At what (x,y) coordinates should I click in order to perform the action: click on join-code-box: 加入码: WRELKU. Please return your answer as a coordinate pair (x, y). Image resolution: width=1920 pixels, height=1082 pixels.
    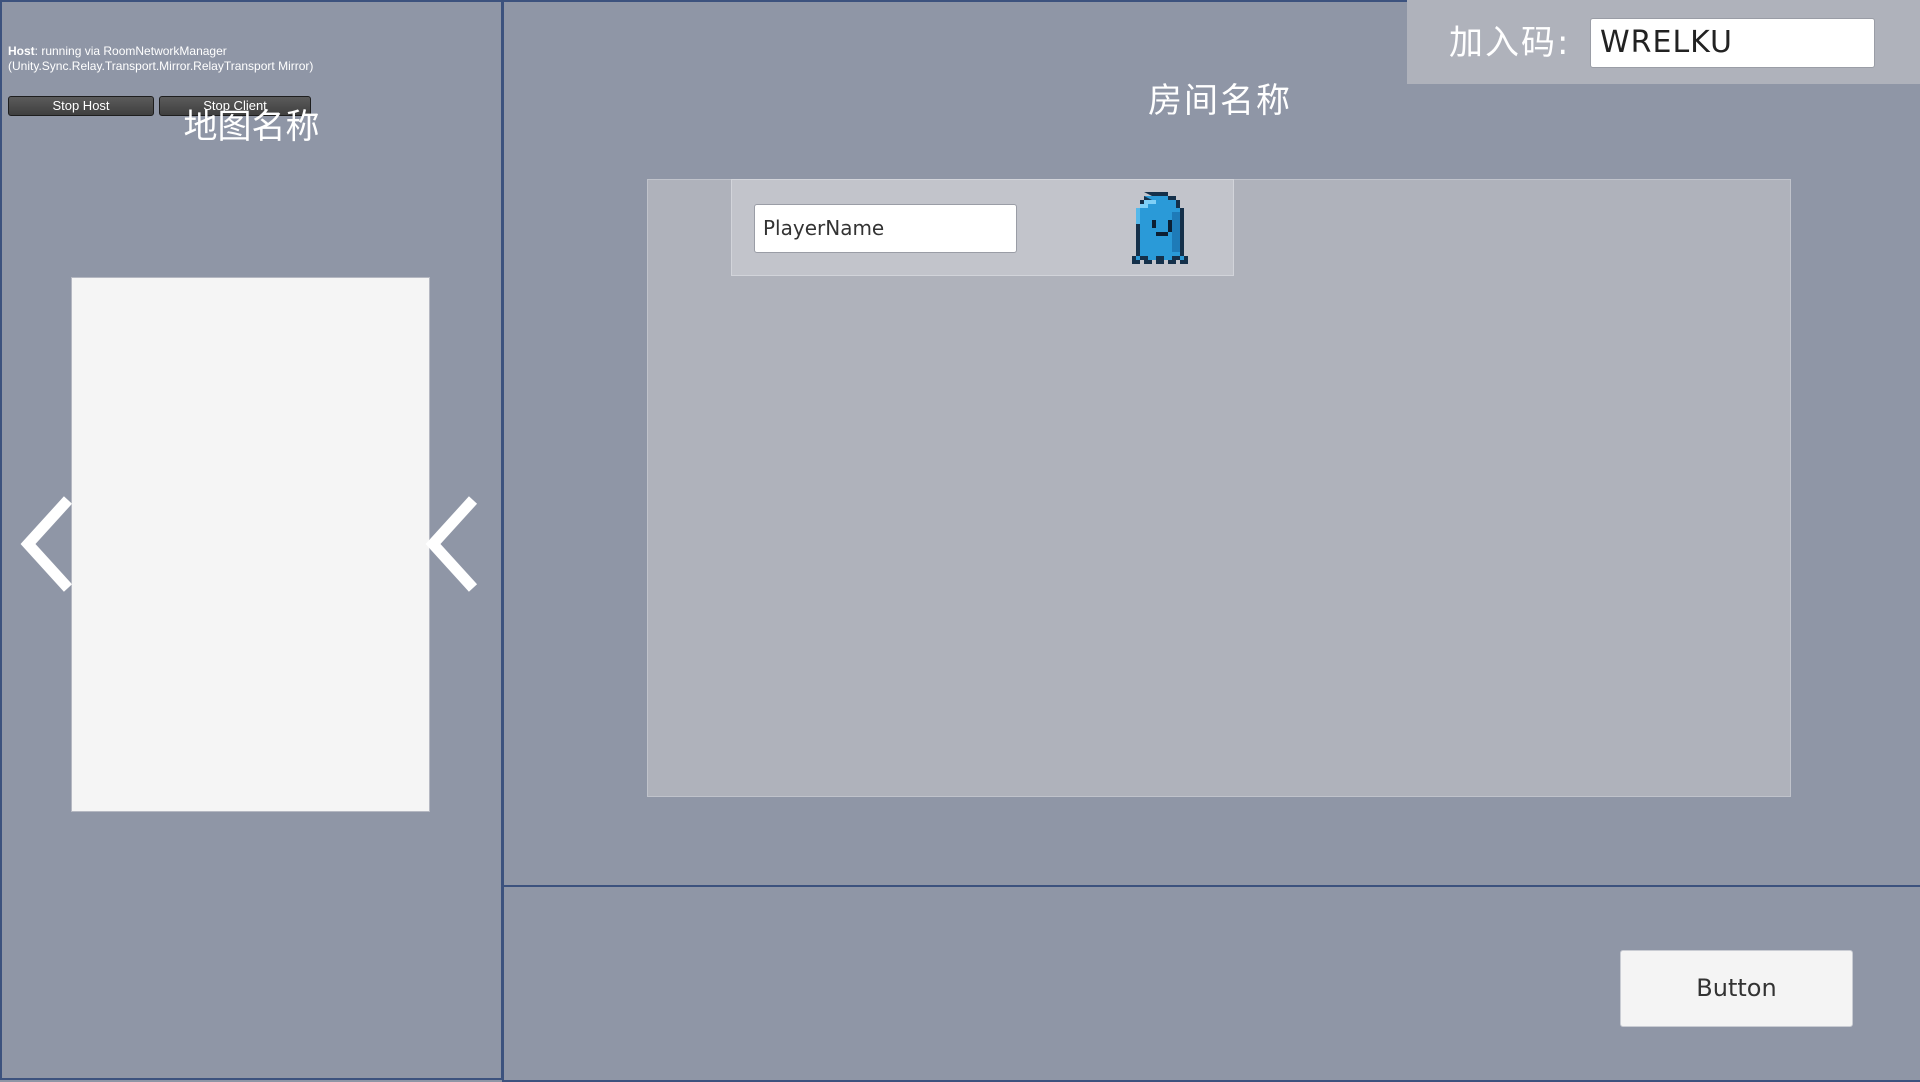
    Looking at the image, I should click on (1663, 42).